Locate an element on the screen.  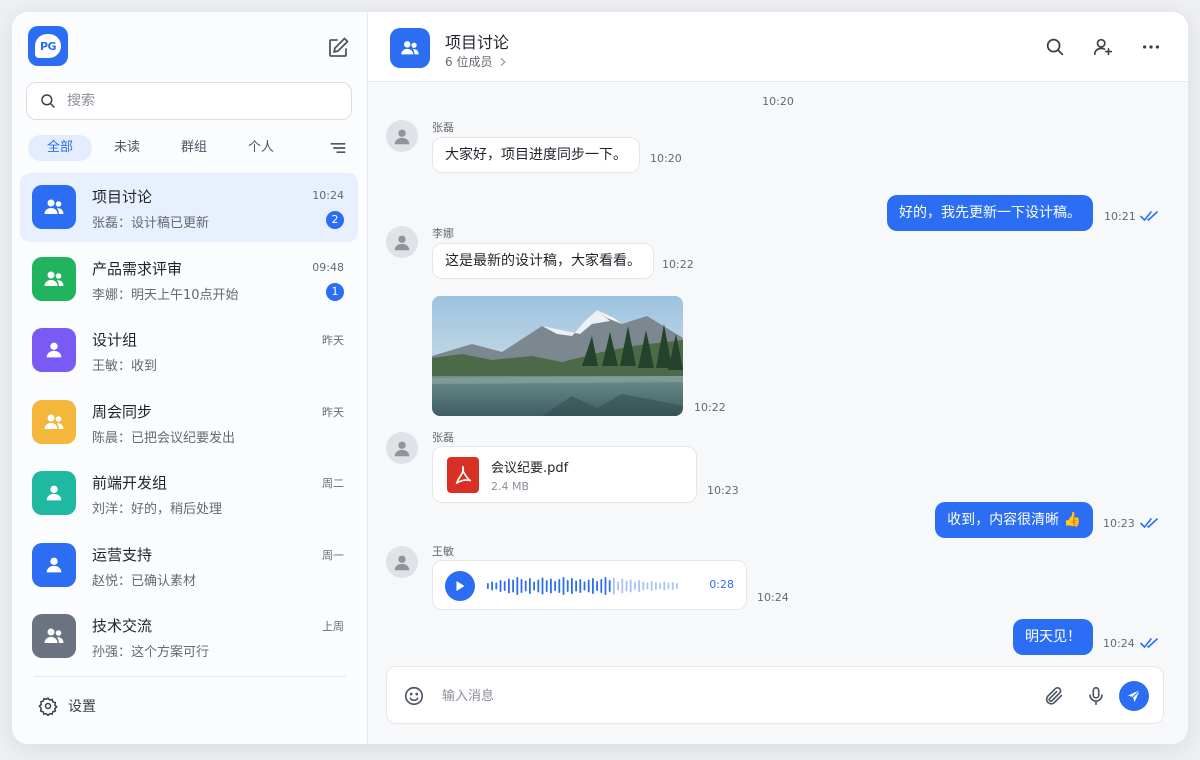
message-bubble: 这是最新的设计稿，大家看看。 is located at coordinates (543, 261).